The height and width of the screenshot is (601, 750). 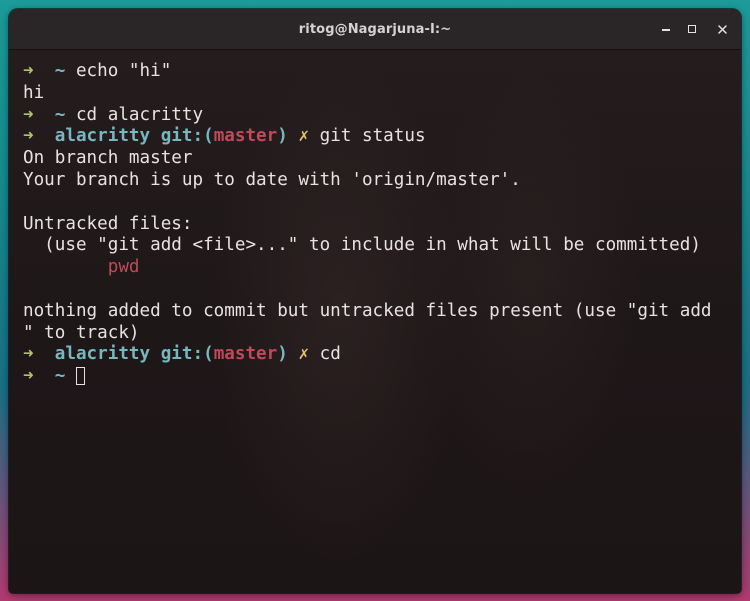 What do you see at coordinates (139, 114) in the screenshot?
I see `command-text: cd alacritty` at bounding box center [139, 114].